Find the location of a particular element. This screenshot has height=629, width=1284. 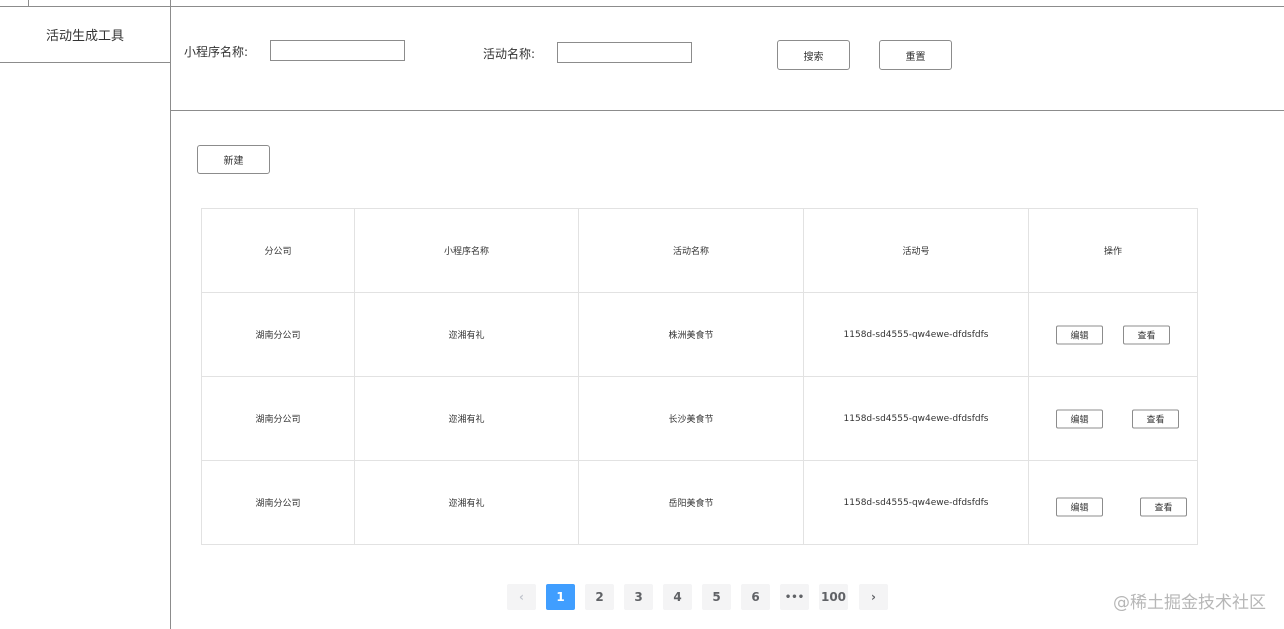

mini-program-input is located at coordinates (337, 50).